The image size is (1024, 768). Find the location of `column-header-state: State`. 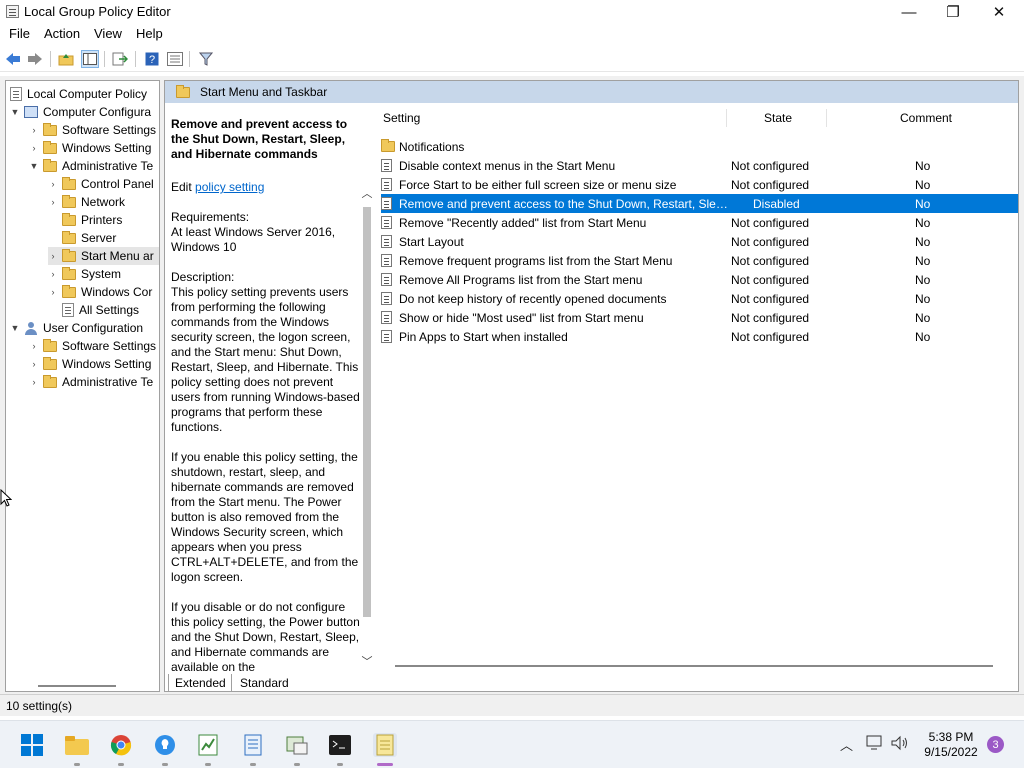

column-header-state: State is located at coordinates (778, 118).